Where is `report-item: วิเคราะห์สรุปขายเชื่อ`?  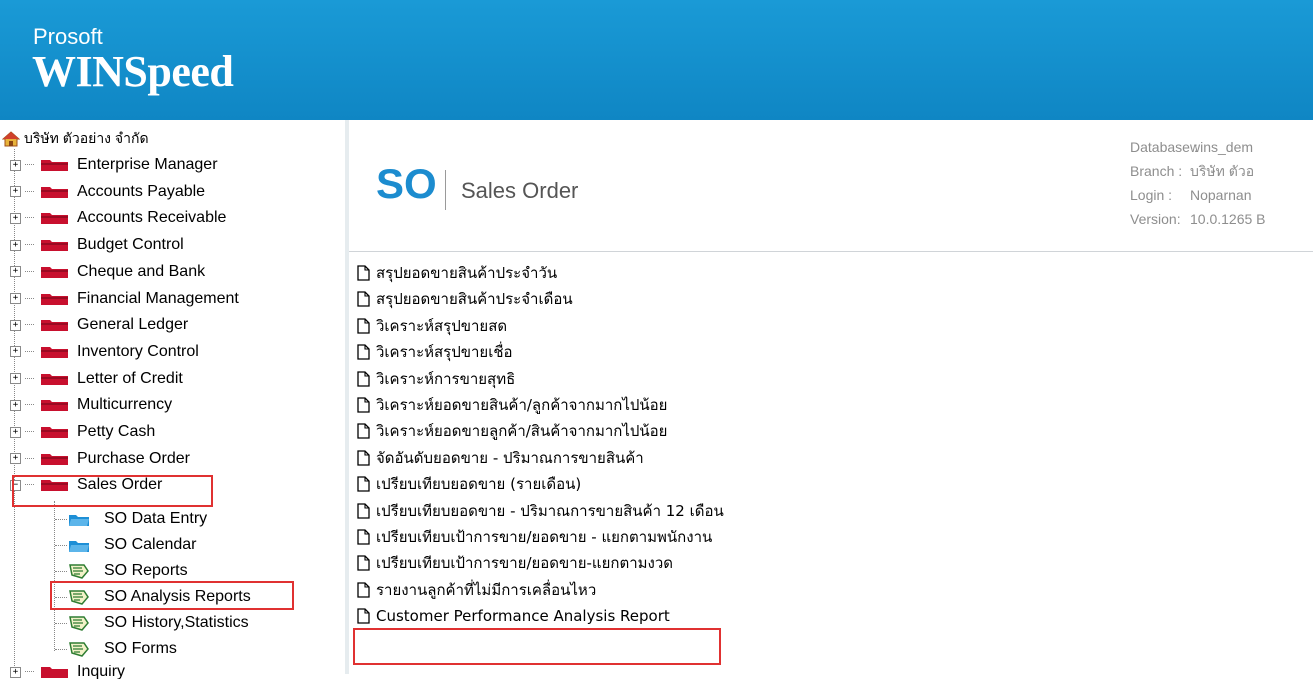 report-item: วิเคราะห์สรุปขายเชื่อ is located at coordinates (435, 352).